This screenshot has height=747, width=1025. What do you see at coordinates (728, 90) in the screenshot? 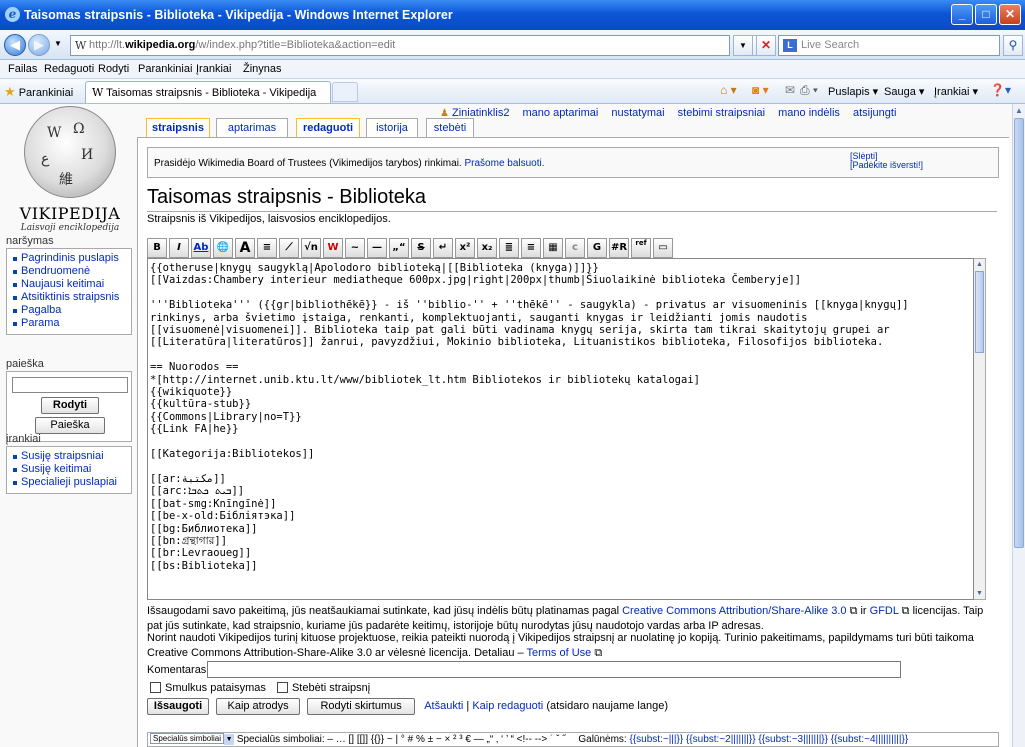
I see `home-icon: ⌂ ▾` at bounding box center [728, 90].